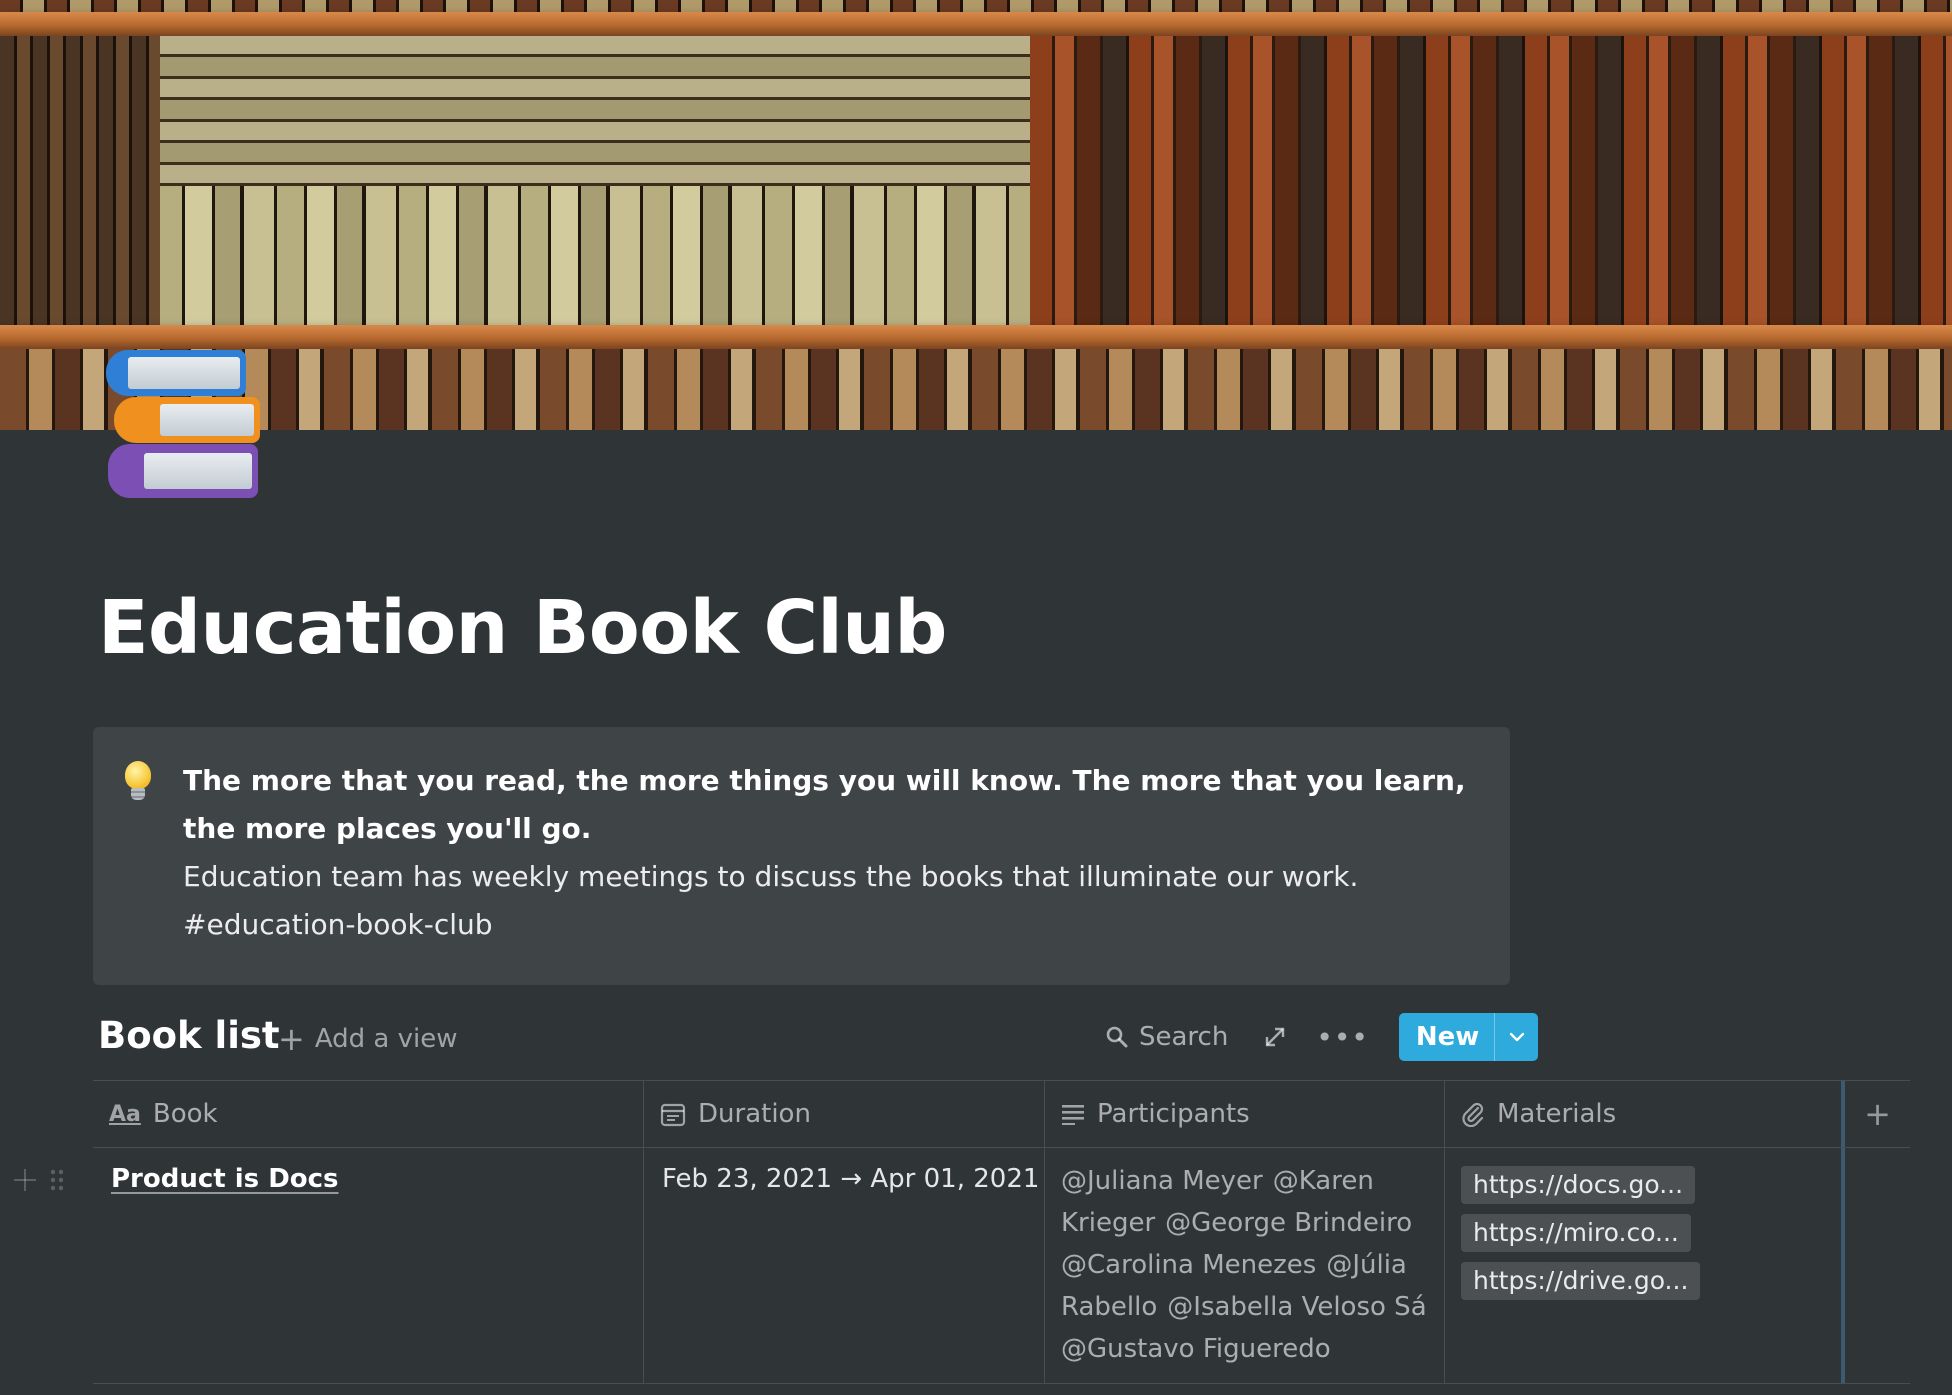 Image resolution: width=1952 pixels, height=1395 pixels. What do you see at coordinates (1173, 1114) in the screenshot?
I see `column-label: Participants` at bounding box center [1173, 1114].